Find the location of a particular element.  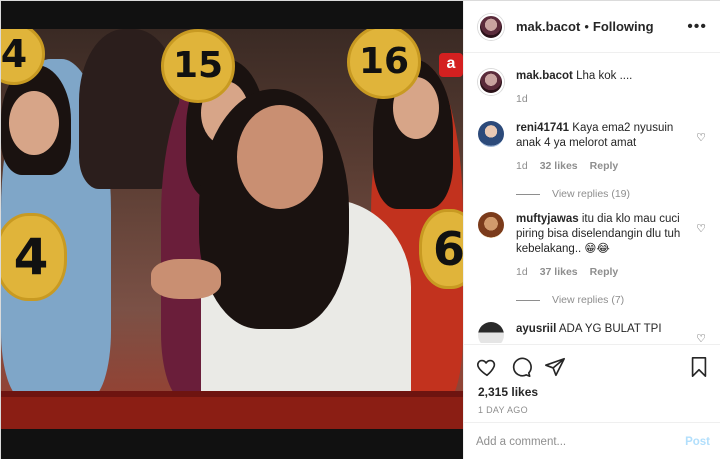

comment-username: ayusriil is located at coordinates (536, 329).